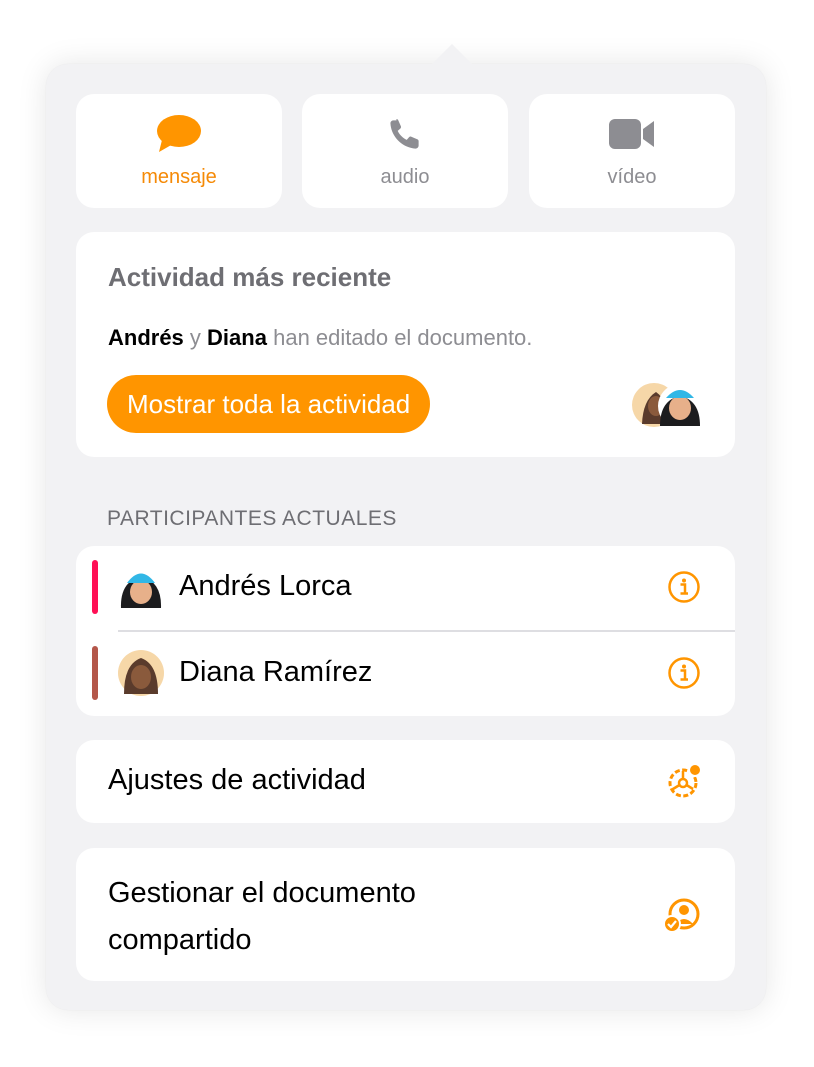 The height and width of the screenshot is (1067, 814). What do you see at coordinates (146, 337) in the screenshot?
I see `activity-user-1: Andrés` at bounding box center [146, 337].